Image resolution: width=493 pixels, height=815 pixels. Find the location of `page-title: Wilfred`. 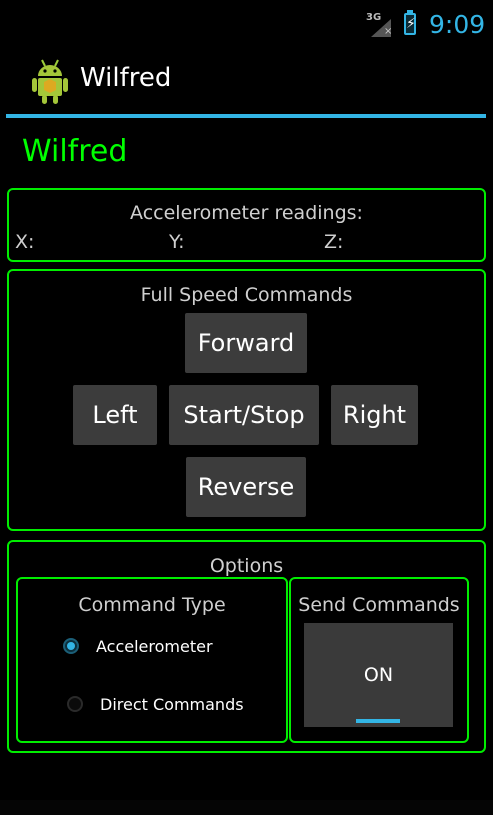

page-title: Wilfred is located at coordinates (75, 151).